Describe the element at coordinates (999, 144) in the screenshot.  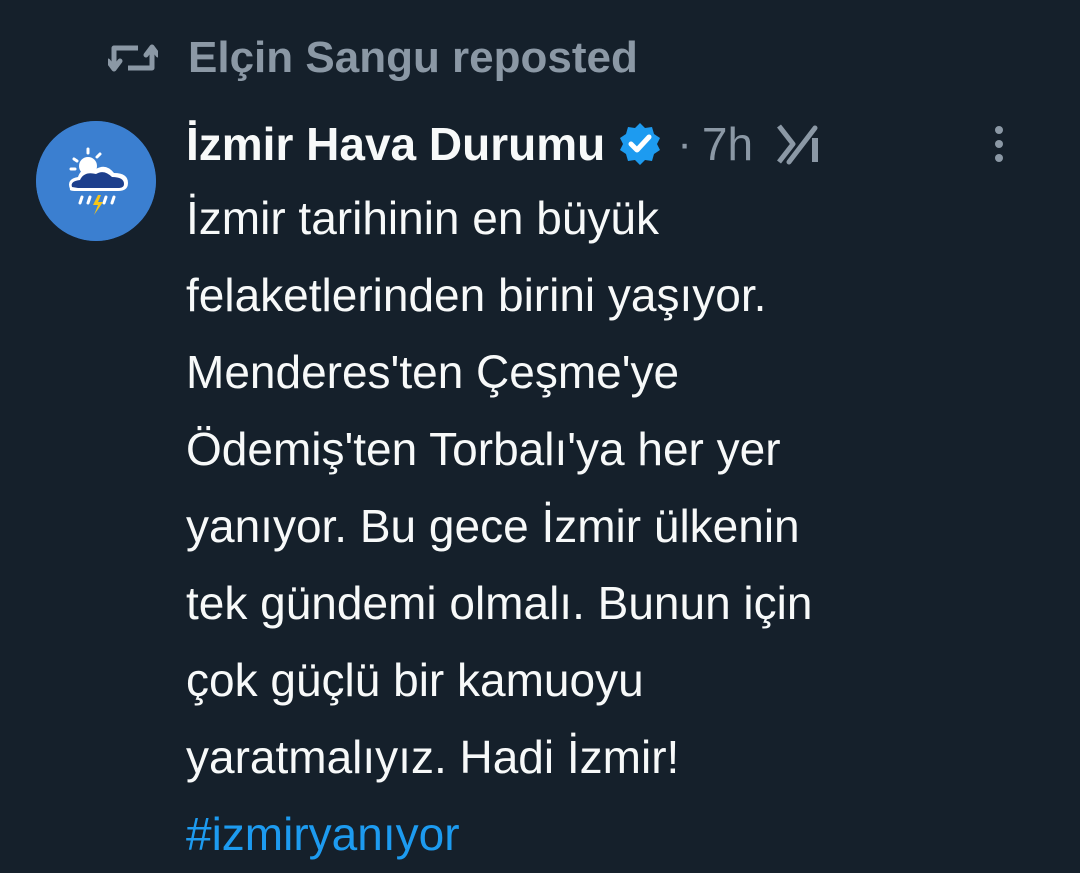
I see `more-options-icon` at that location.